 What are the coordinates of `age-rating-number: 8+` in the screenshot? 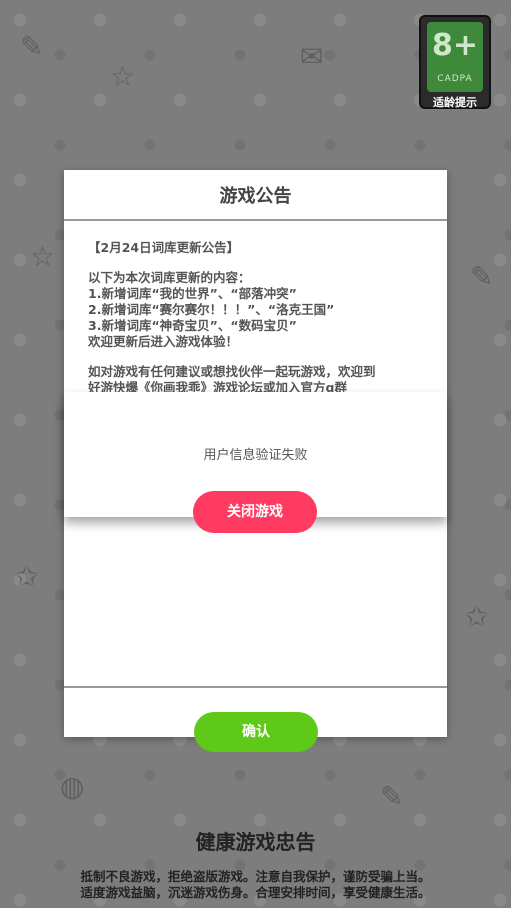 It's located at (454, 45).